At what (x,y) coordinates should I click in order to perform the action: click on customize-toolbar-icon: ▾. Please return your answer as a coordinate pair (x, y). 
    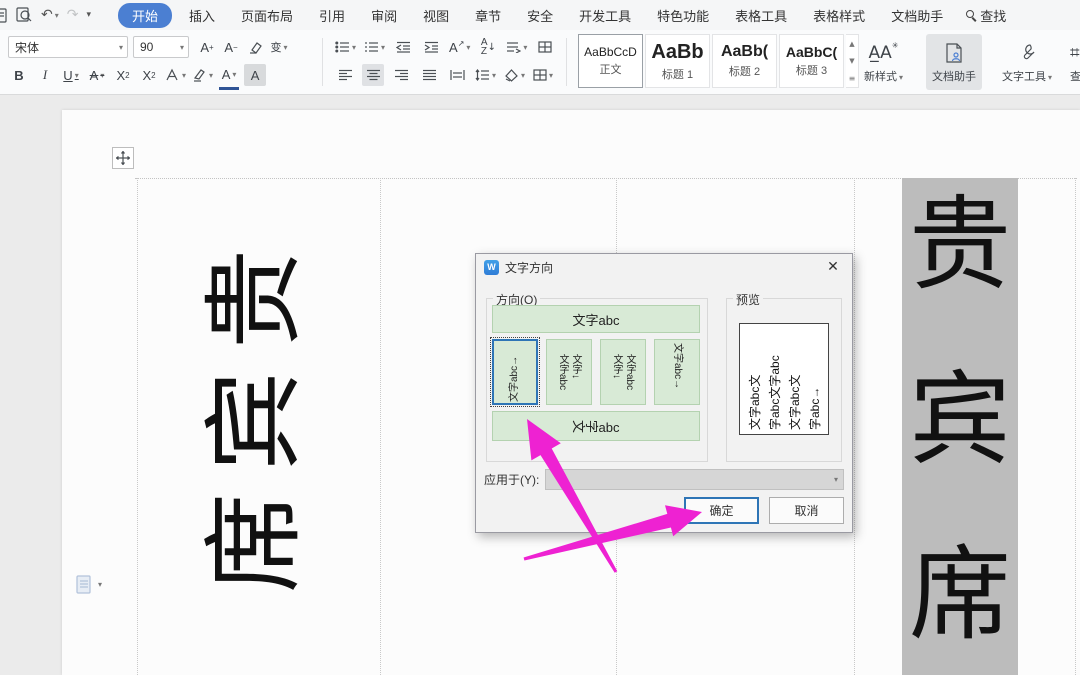
    Looking at the image, I should click on (88, 15).